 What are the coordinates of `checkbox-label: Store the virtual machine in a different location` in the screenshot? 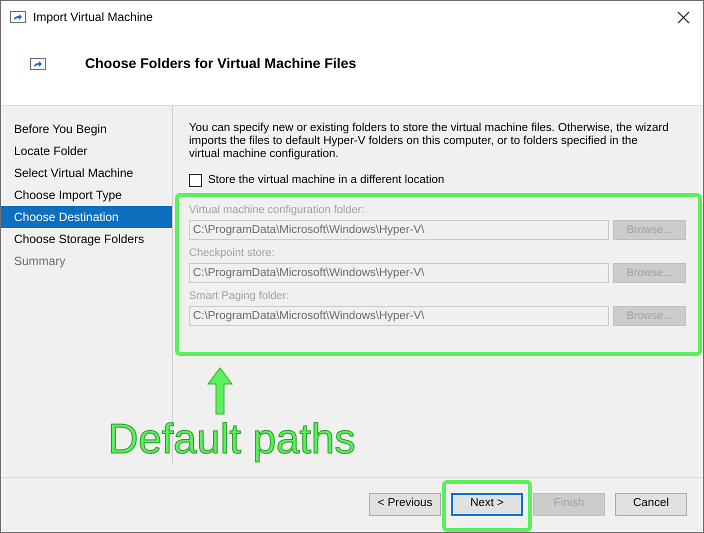 It's located at (326, 180).